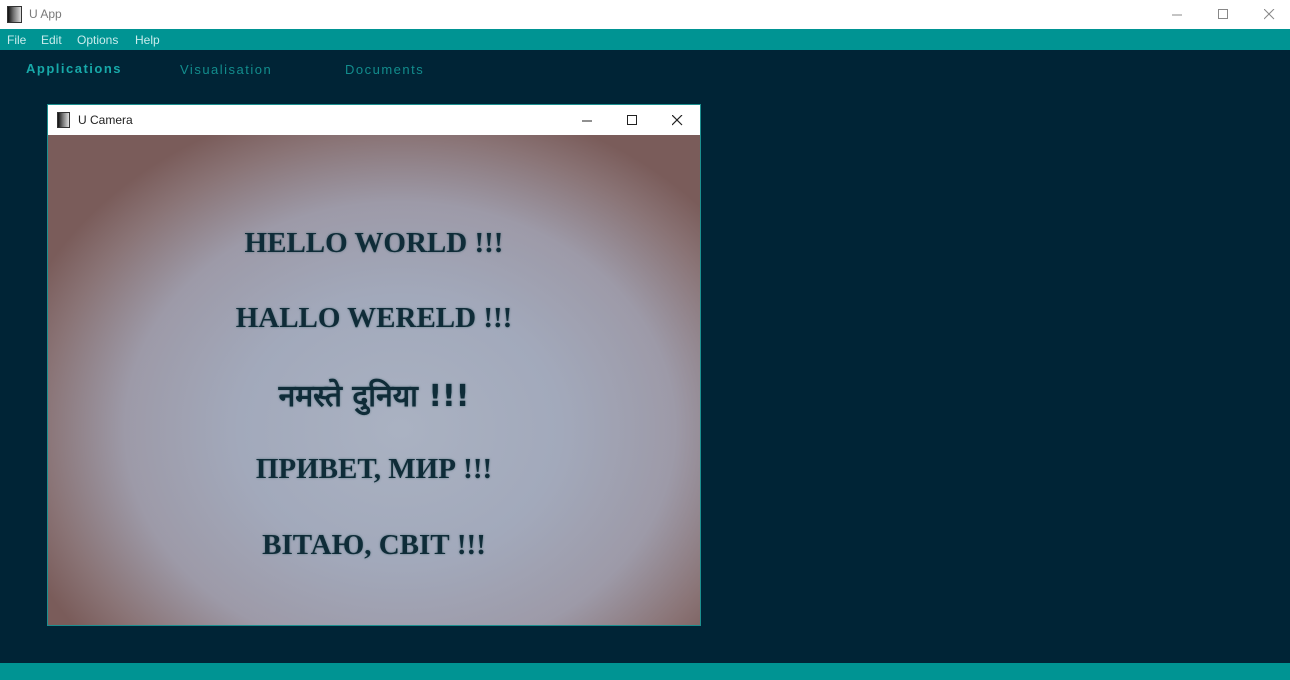 The width and height of the screenshot is (1290, 680). I want to click on feed-text-russian: ПРИВЕТ, МИР !!!, so click(374, 469).